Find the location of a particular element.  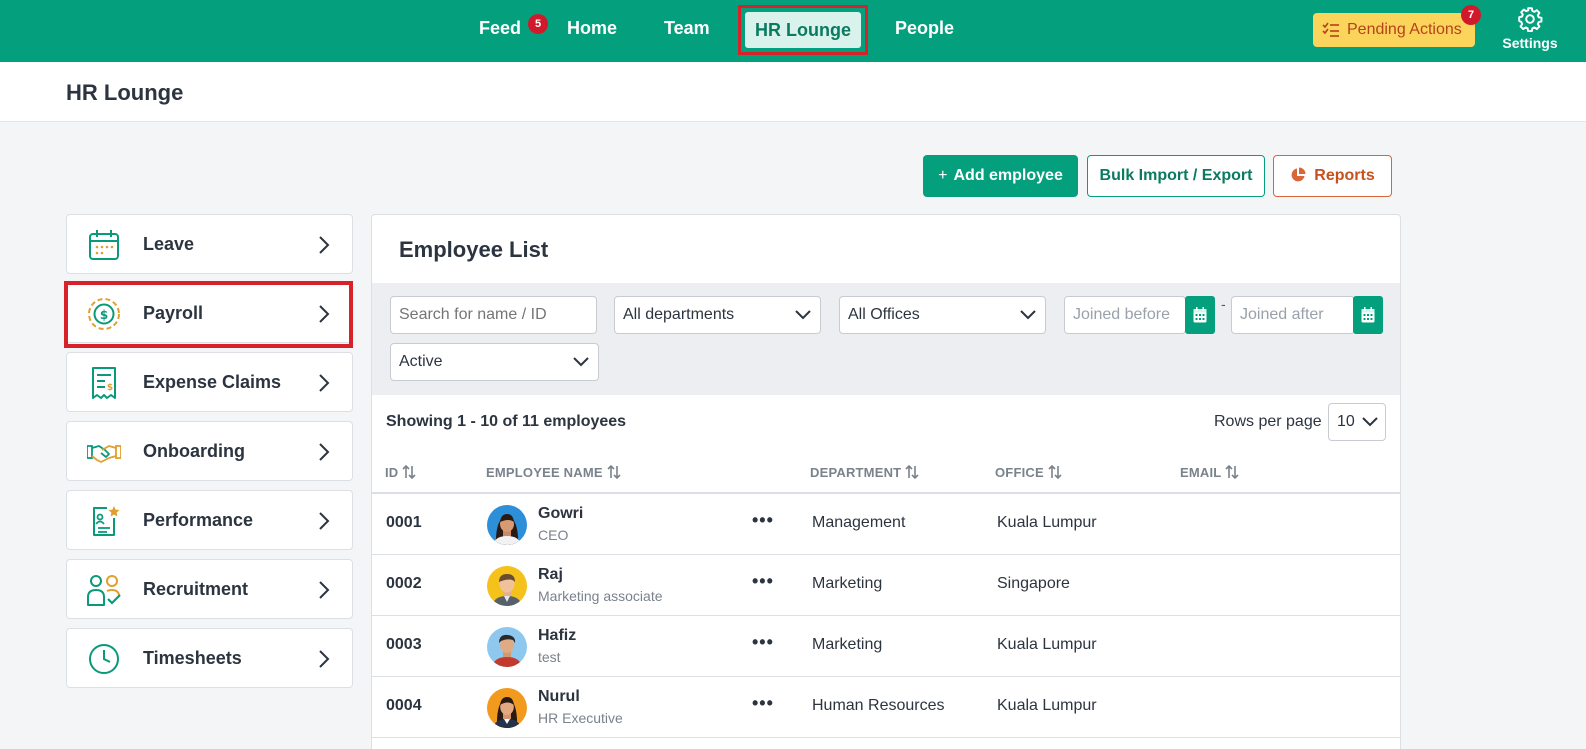

recruit-users-icon is located at coordinates (104, 590).